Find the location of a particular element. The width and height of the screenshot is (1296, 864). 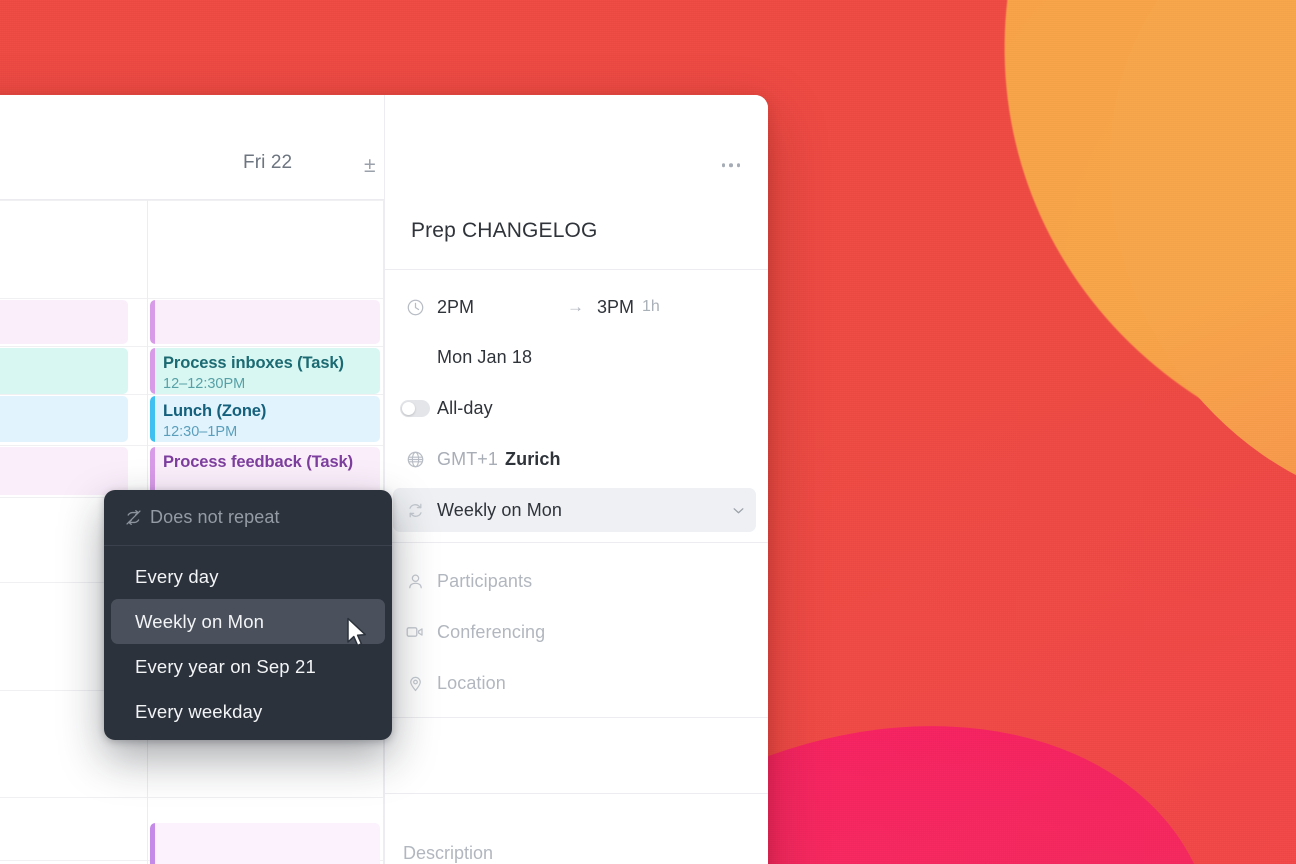

calendar-day-header: Thu 21 Fri 22 ± is located at coordinates (192, 147).